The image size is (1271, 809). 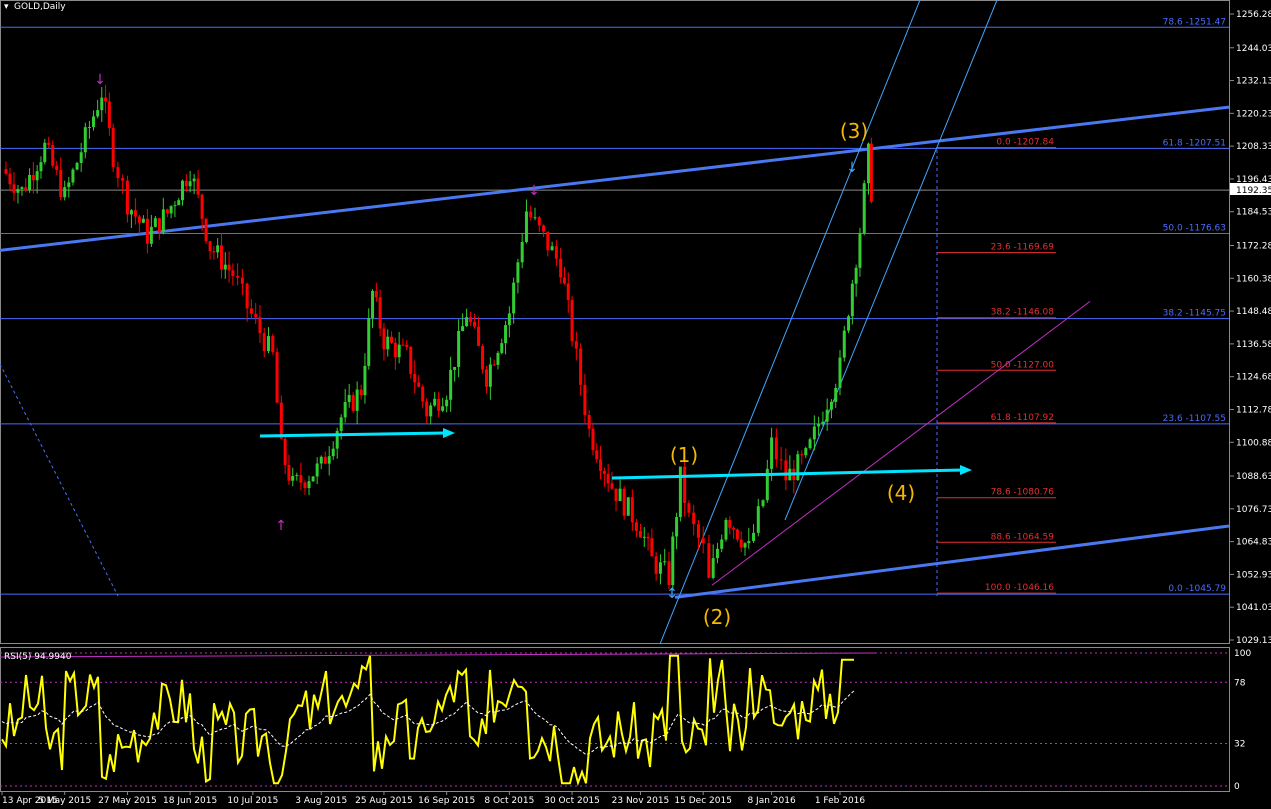 What do you see at coordinates (64, 801) in the screenshot?
I see `x-tick-label-1: 5 May 2015` at bounding box center [64, 801].